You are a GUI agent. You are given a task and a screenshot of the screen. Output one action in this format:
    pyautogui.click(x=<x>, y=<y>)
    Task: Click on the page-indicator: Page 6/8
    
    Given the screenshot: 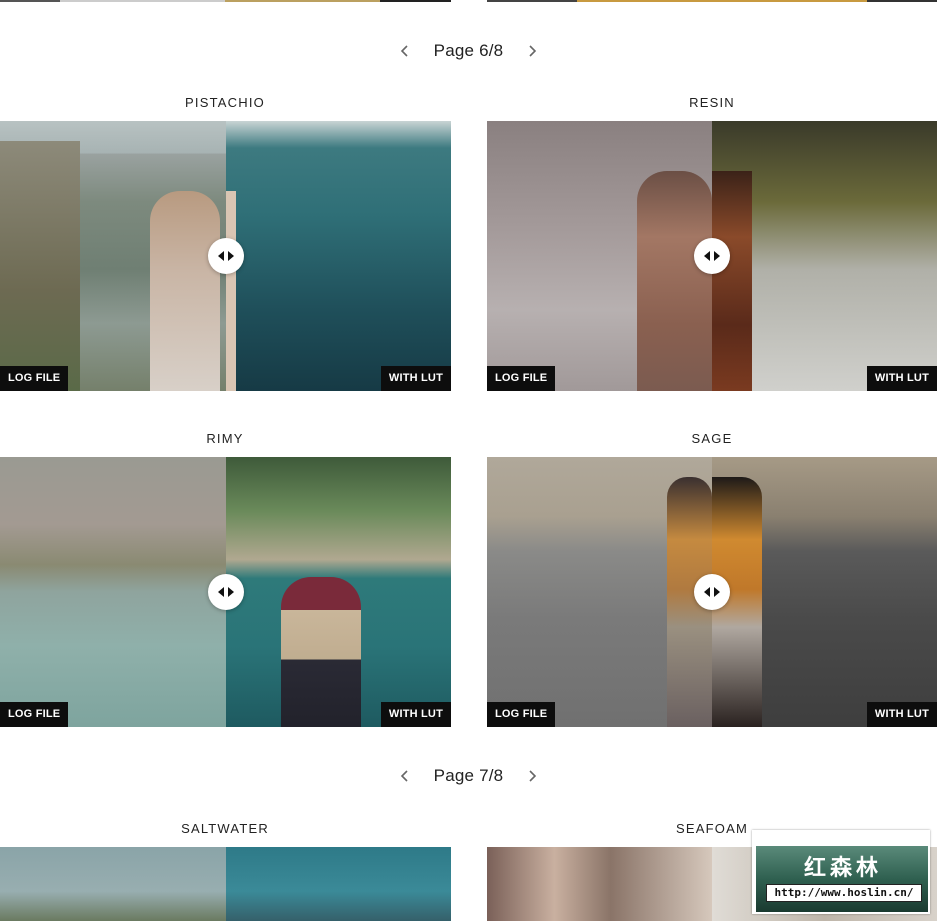 What is the action you would take?
    pyautogui.click(x=468, y=50)
    